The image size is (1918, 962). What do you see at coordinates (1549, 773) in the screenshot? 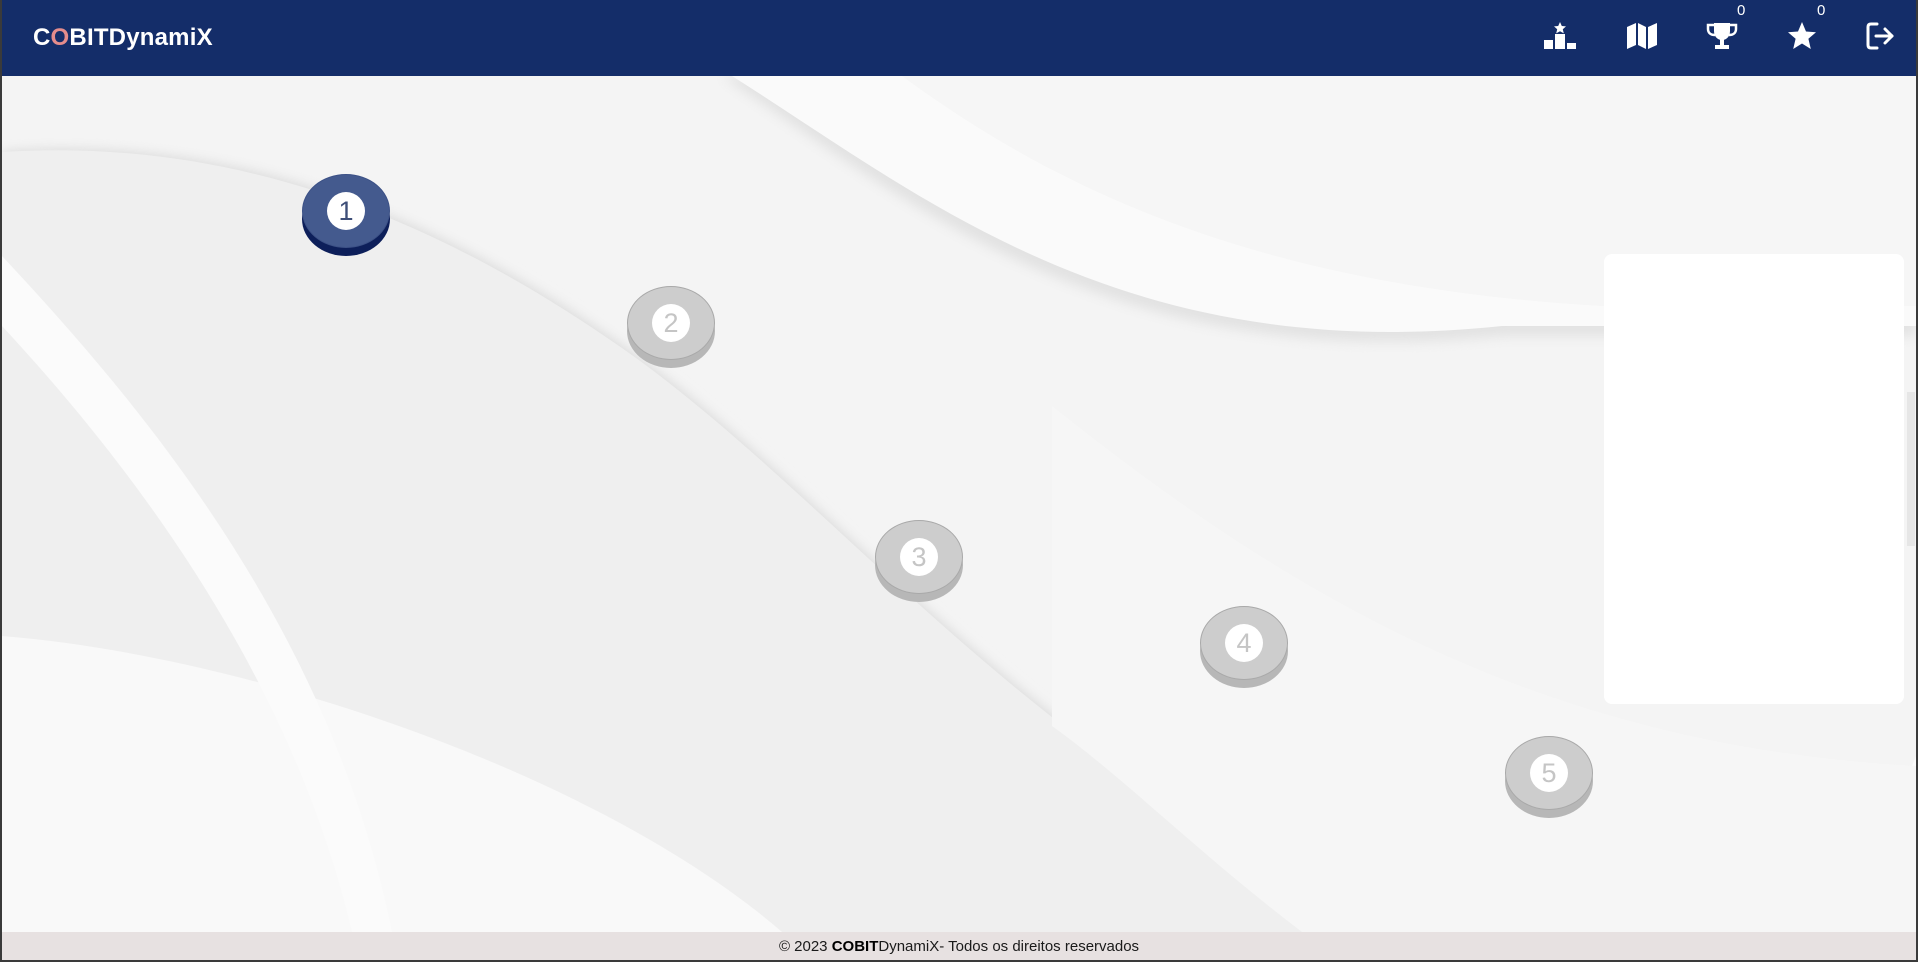
I see `level-number: 5` at bounding box center [1549, 773].